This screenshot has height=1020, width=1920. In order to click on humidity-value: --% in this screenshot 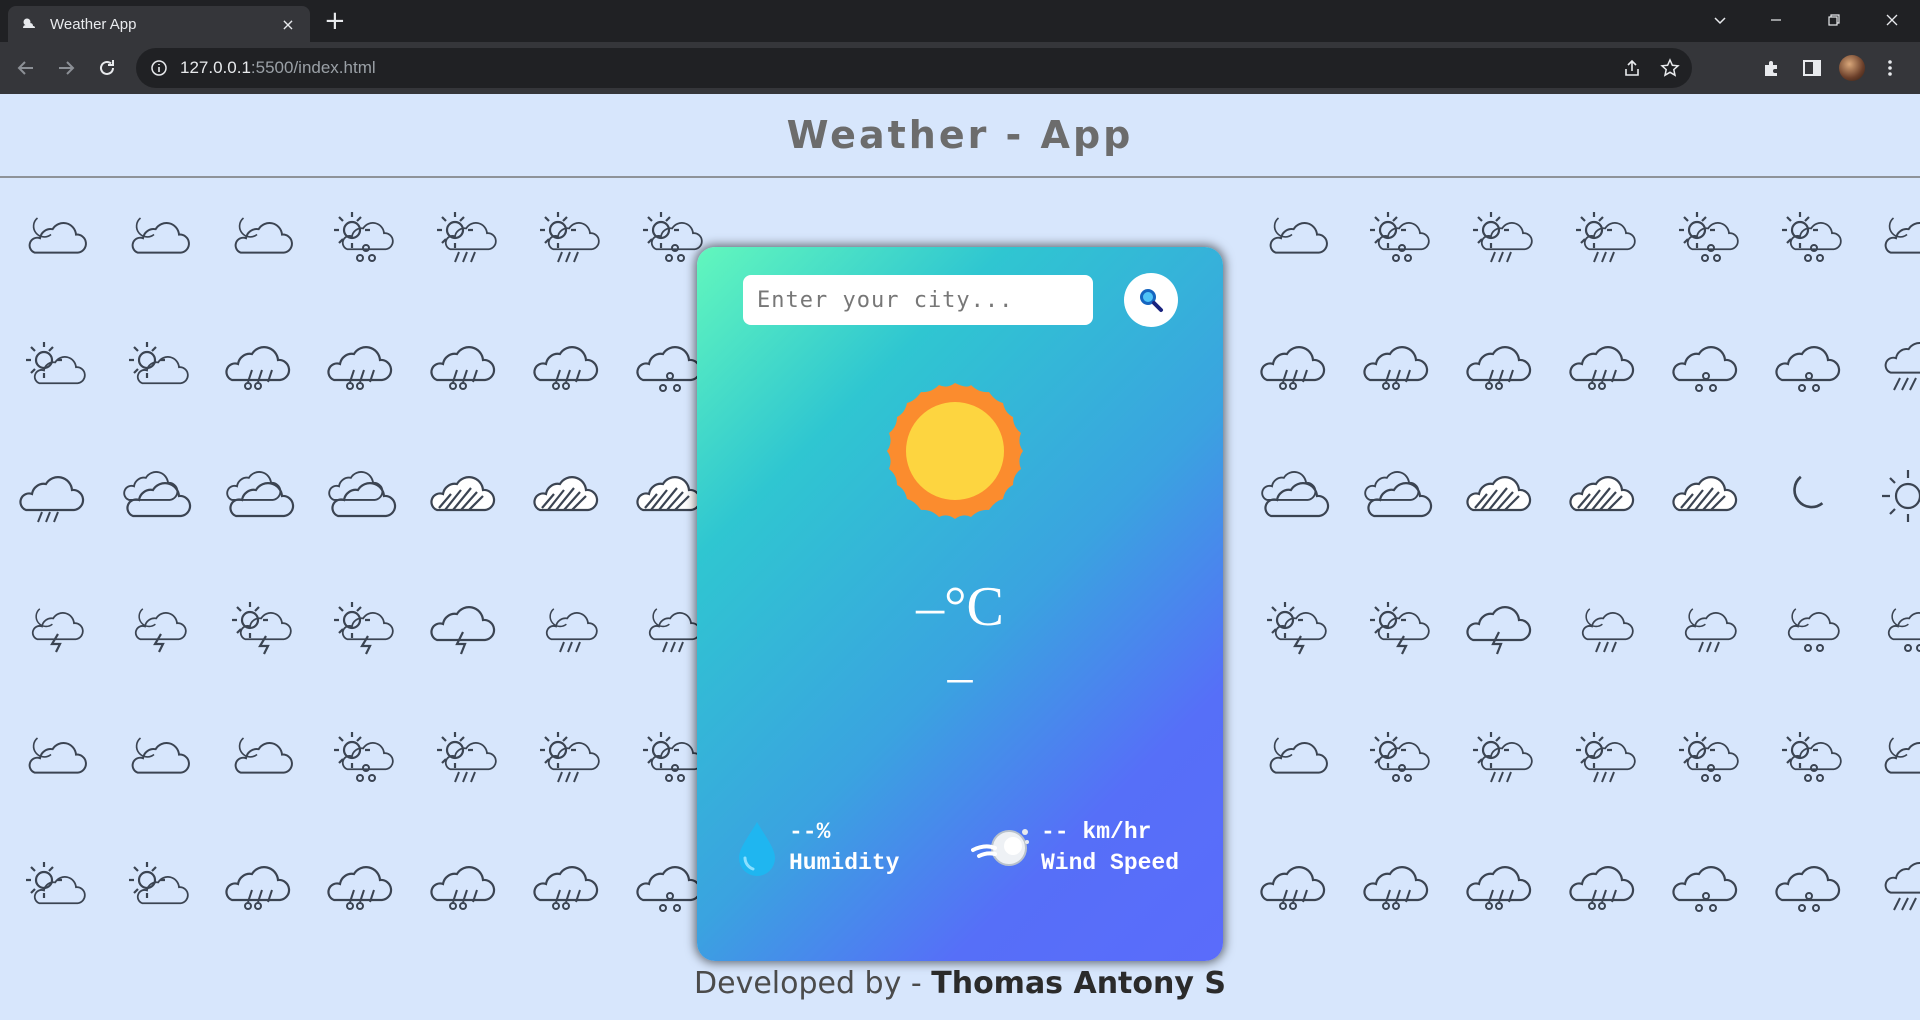, I will do `click(810, 832)`.